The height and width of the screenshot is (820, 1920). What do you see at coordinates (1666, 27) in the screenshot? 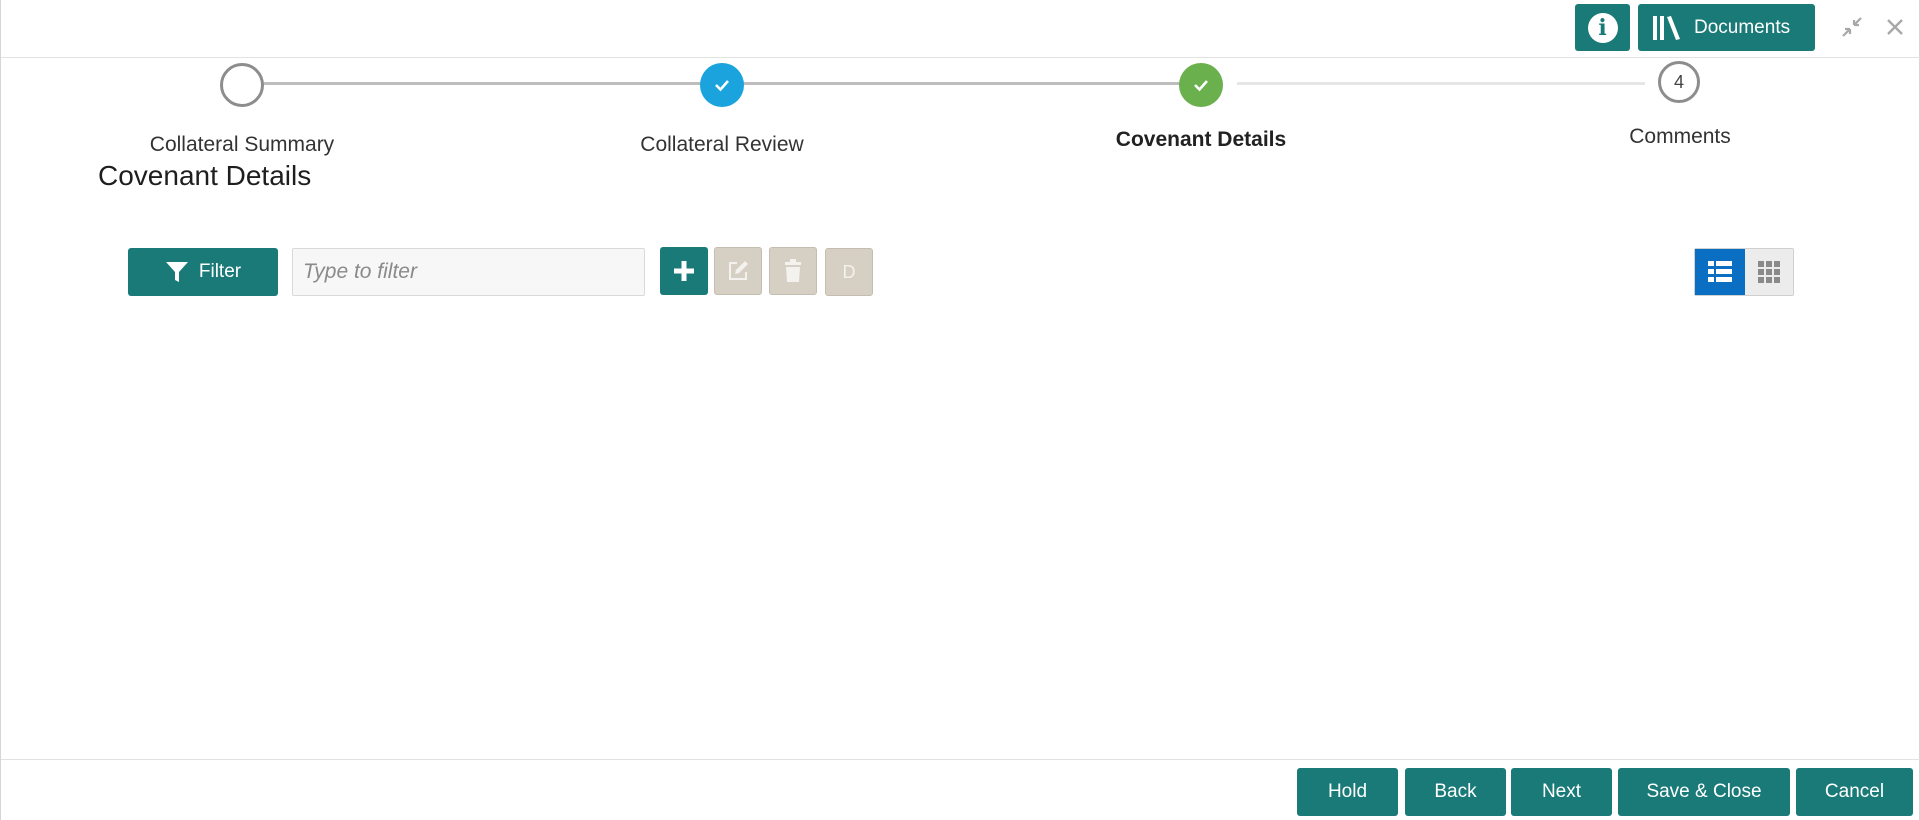
I see `library-icon` at bounding box center [1666, 27].